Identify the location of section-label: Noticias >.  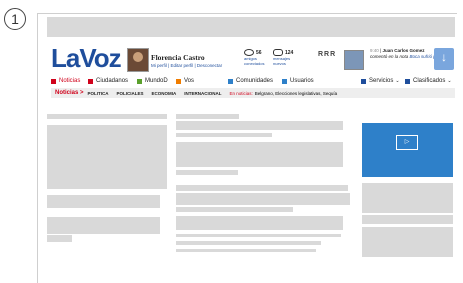
(69, 93).